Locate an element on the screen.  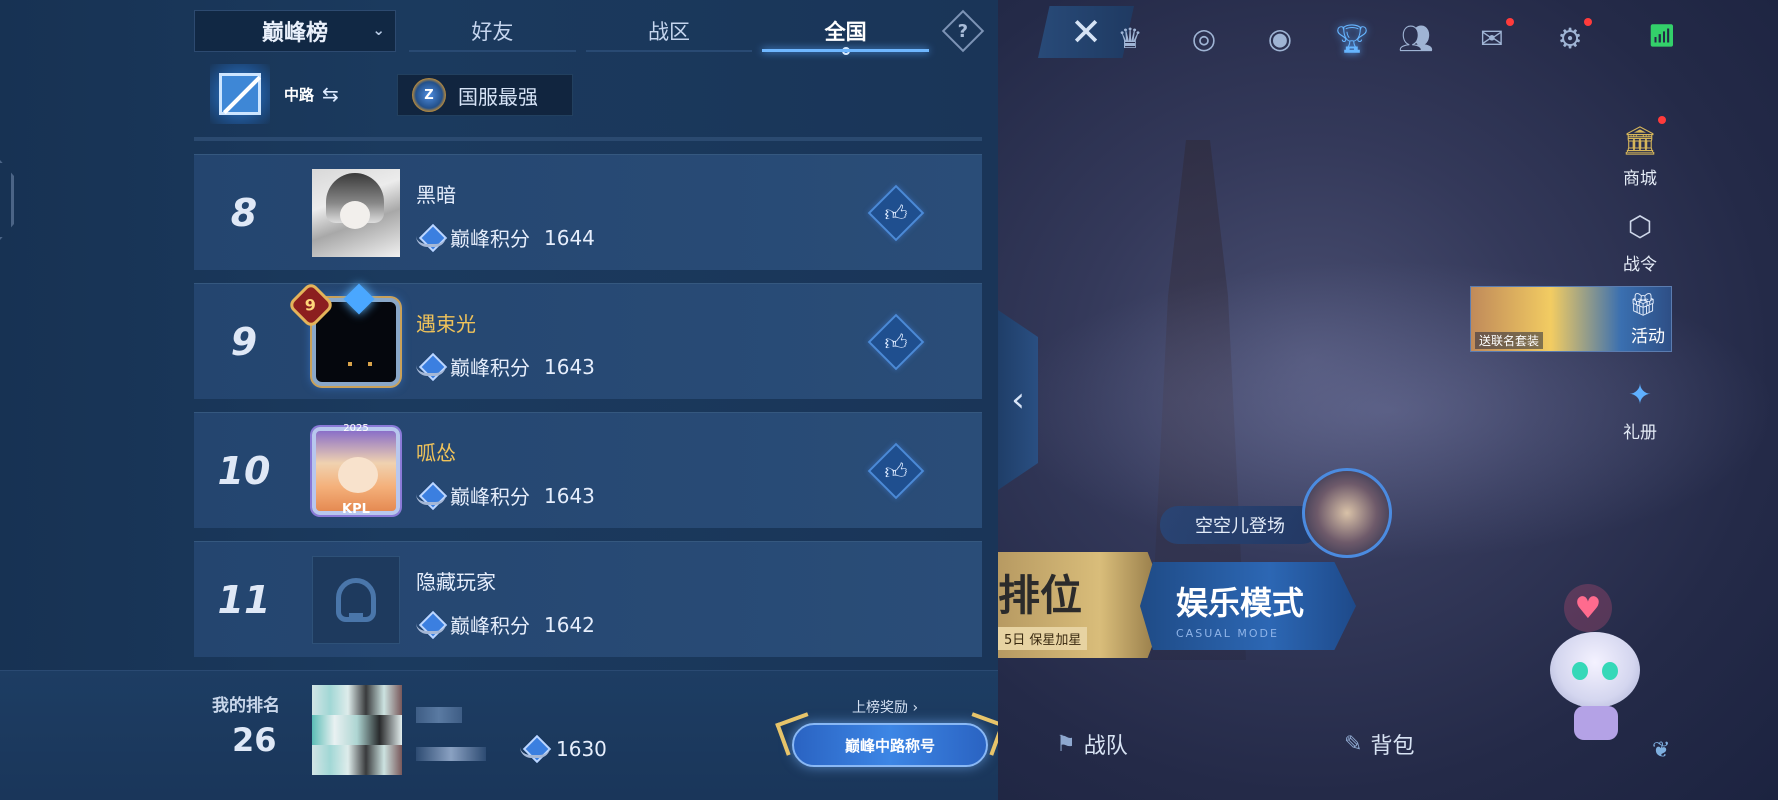
nav-team: ⚑ 战队 is located at coordinates (1092, 744).